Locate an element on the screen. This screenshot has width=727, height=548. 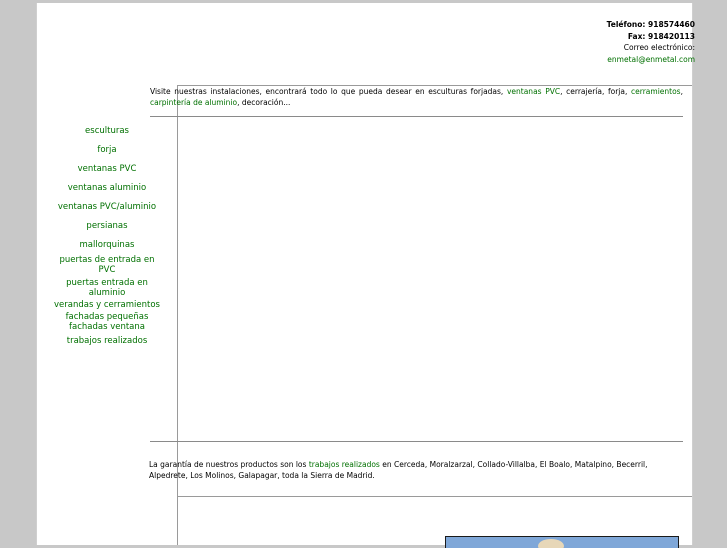
nav-puertas-entrada-aluminio-line2: aluminio is located at coordinates (107, 293).